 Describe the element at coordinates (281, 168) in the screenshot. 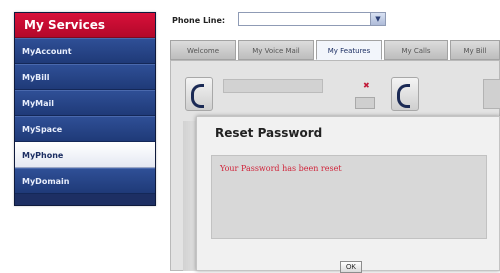

I see `dialog-message: Your Password has been reset` at that location.